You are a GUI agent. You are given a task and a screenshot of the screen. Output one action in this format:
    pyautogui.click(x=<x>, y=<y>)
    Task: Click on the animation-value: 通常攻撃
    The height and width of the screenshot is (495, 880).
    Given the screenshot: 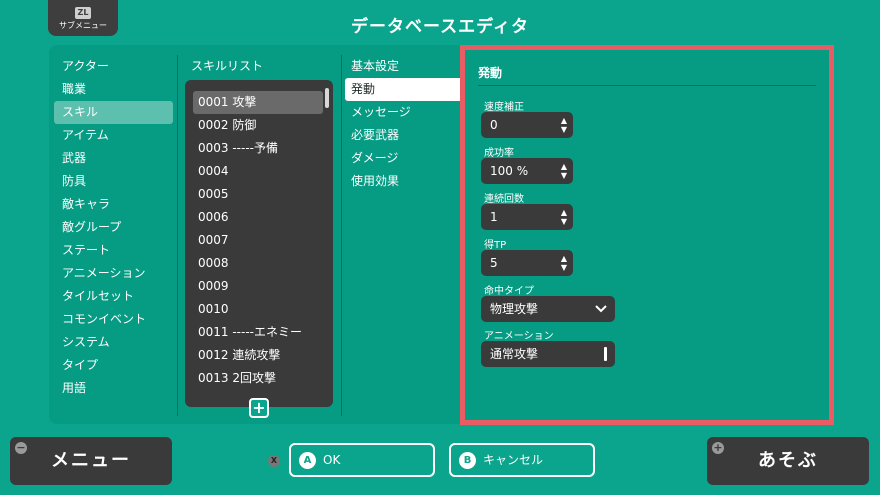 What is the action you would take?
    pyautogui.click(x=514, y=354)
    